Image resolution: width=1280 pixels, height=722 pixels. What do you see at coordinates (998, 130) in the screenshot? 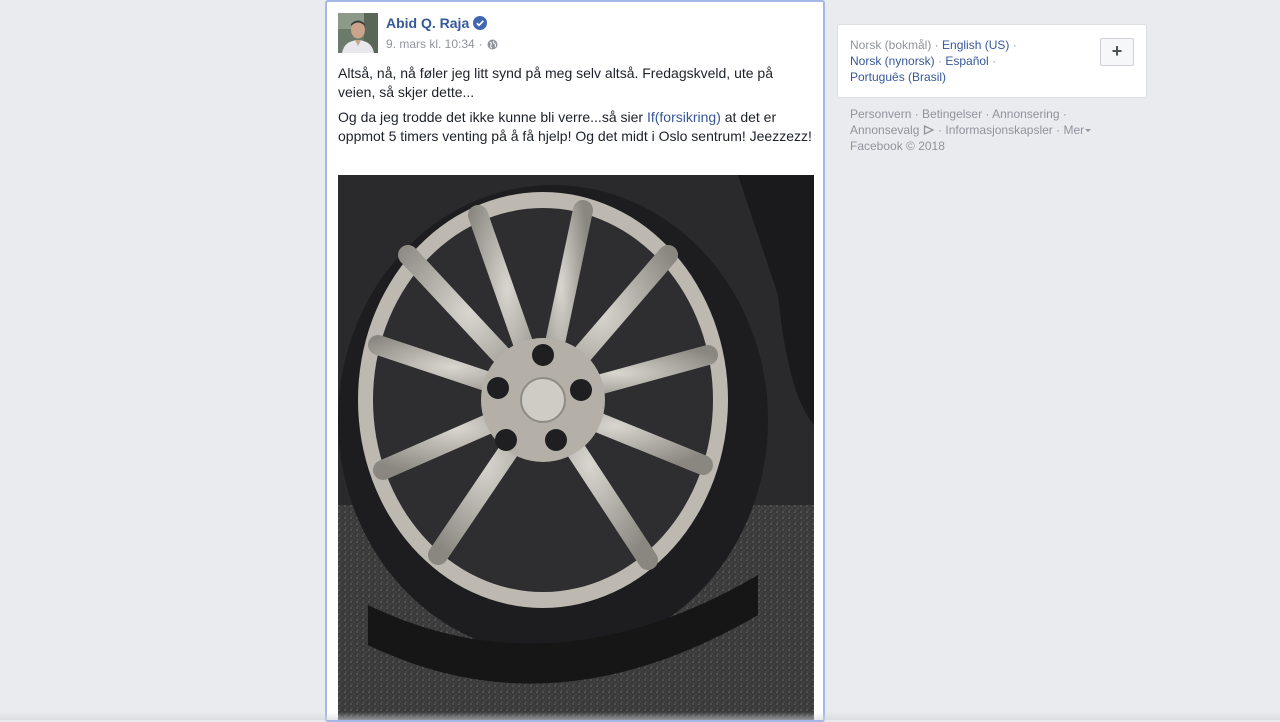
I see `footer-link-informasjonskapsler: Informasjonskapsler` at bounding box center [998, 130].